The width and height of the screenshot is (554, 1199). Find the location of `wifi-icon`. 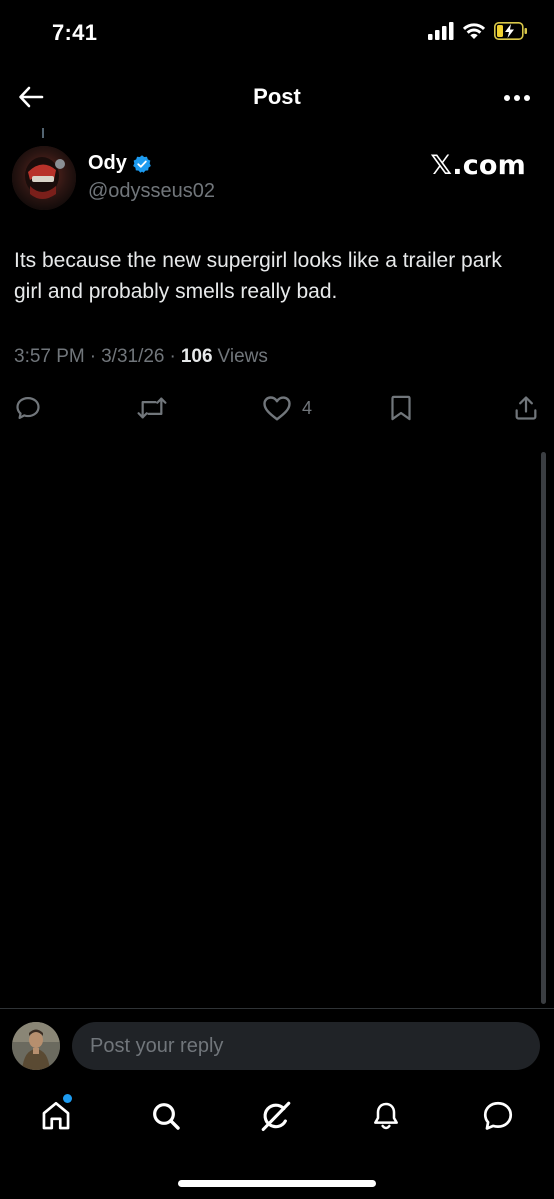

wifi-icon is located at coordinates (474, 31).